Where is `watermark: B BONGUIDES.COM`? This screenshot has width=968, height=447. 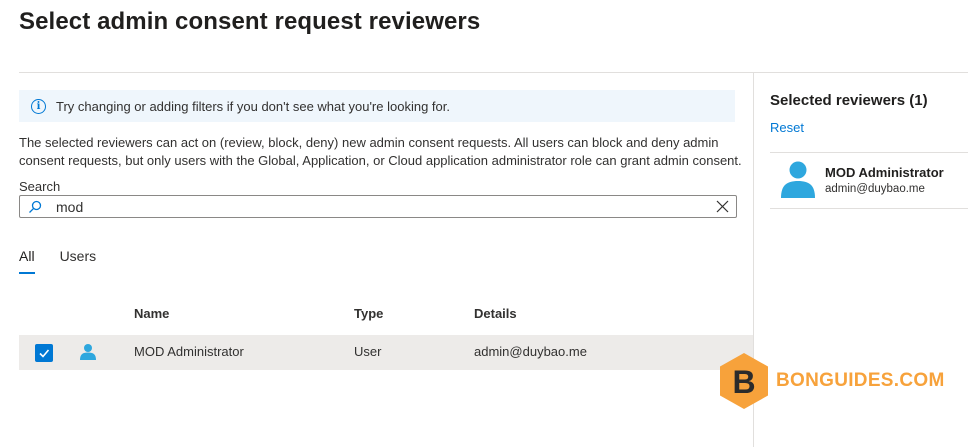 watermark: B BONGUIDES.COM is located at coordinates (831, 381).